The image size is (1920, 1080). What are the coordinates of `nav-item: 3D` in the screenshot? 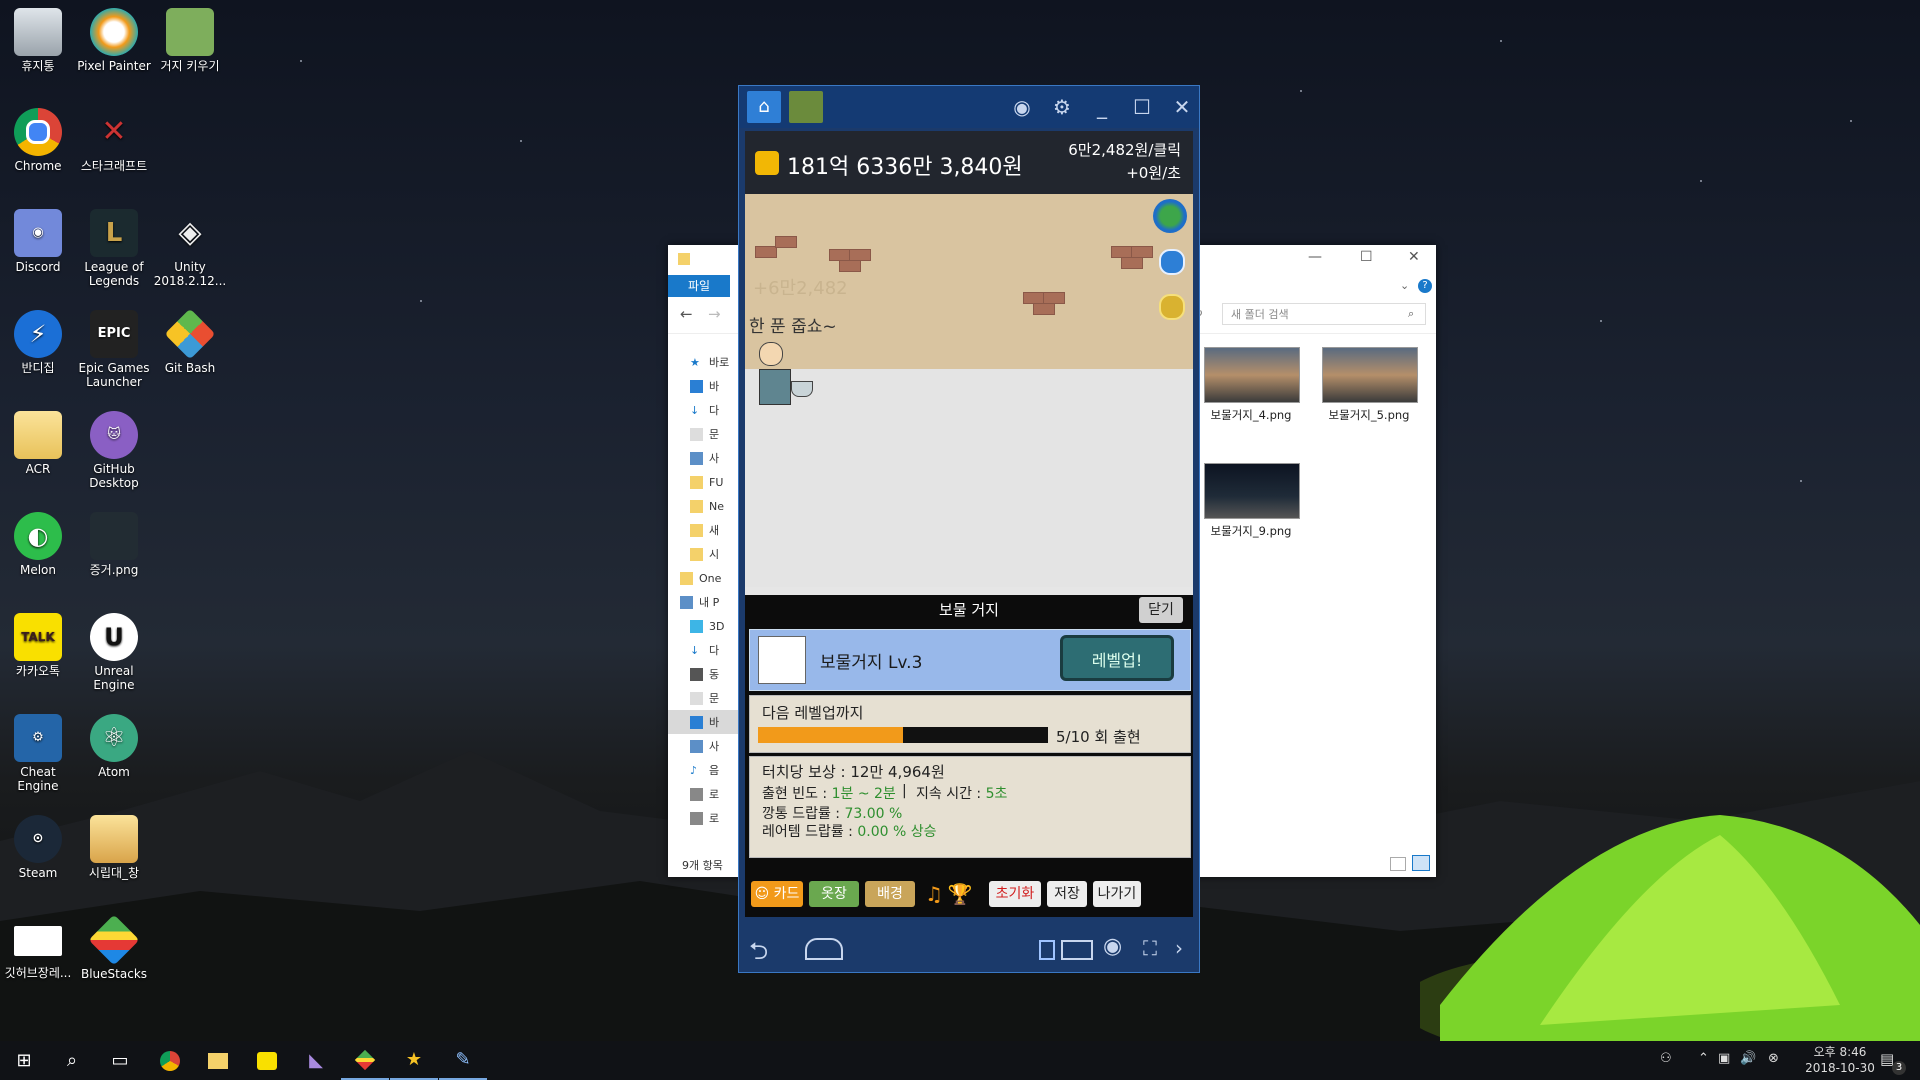 It's located at (716, 626).